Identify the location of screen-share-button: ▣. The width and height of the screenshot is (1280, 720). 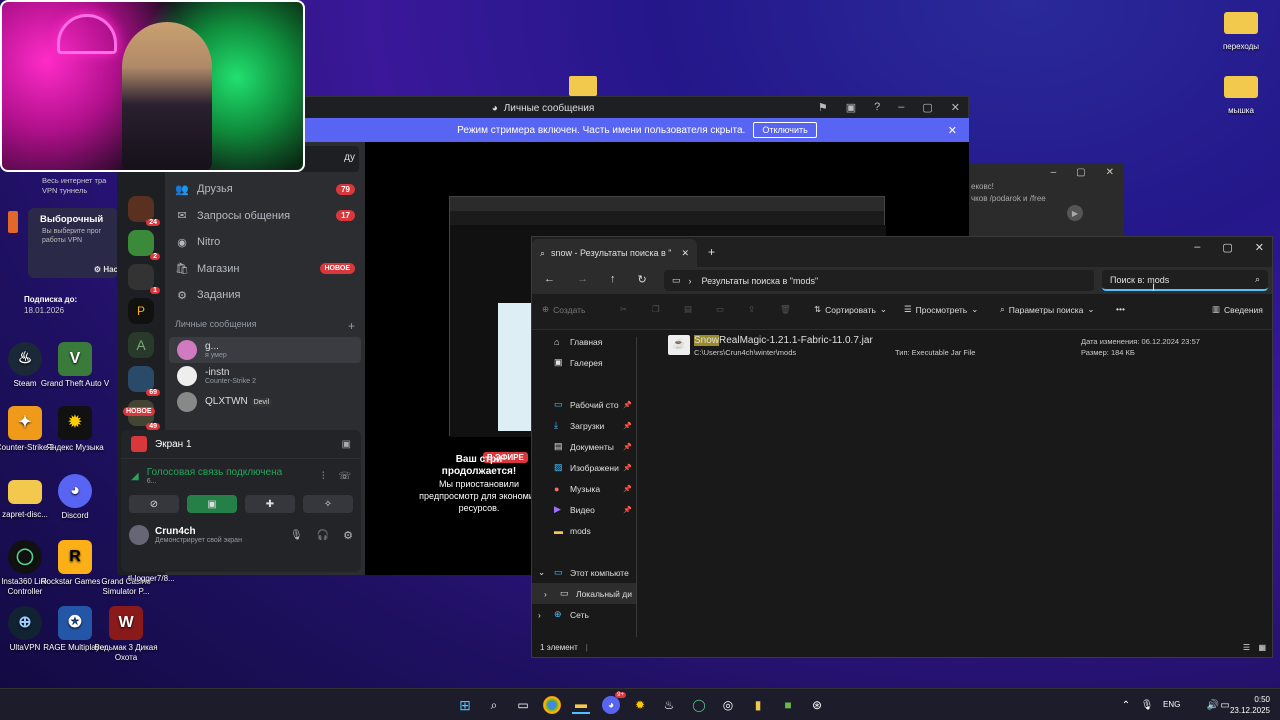
(212, 504).